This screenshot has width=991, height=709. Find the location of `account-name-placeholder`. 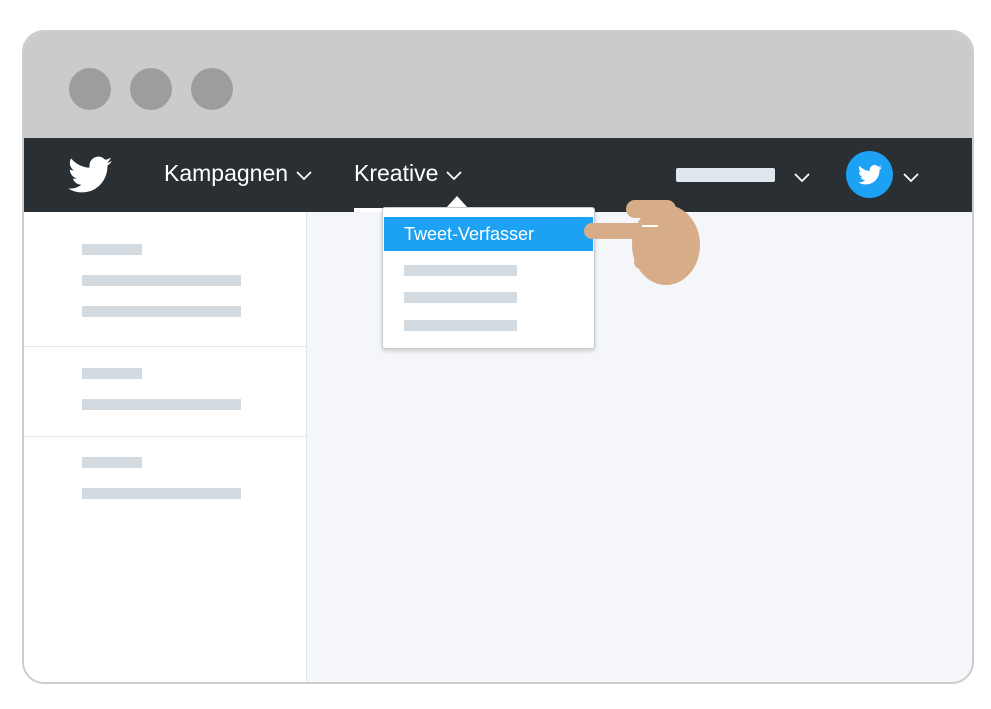

account-name-placeholder is located at coordinates (725, 175).